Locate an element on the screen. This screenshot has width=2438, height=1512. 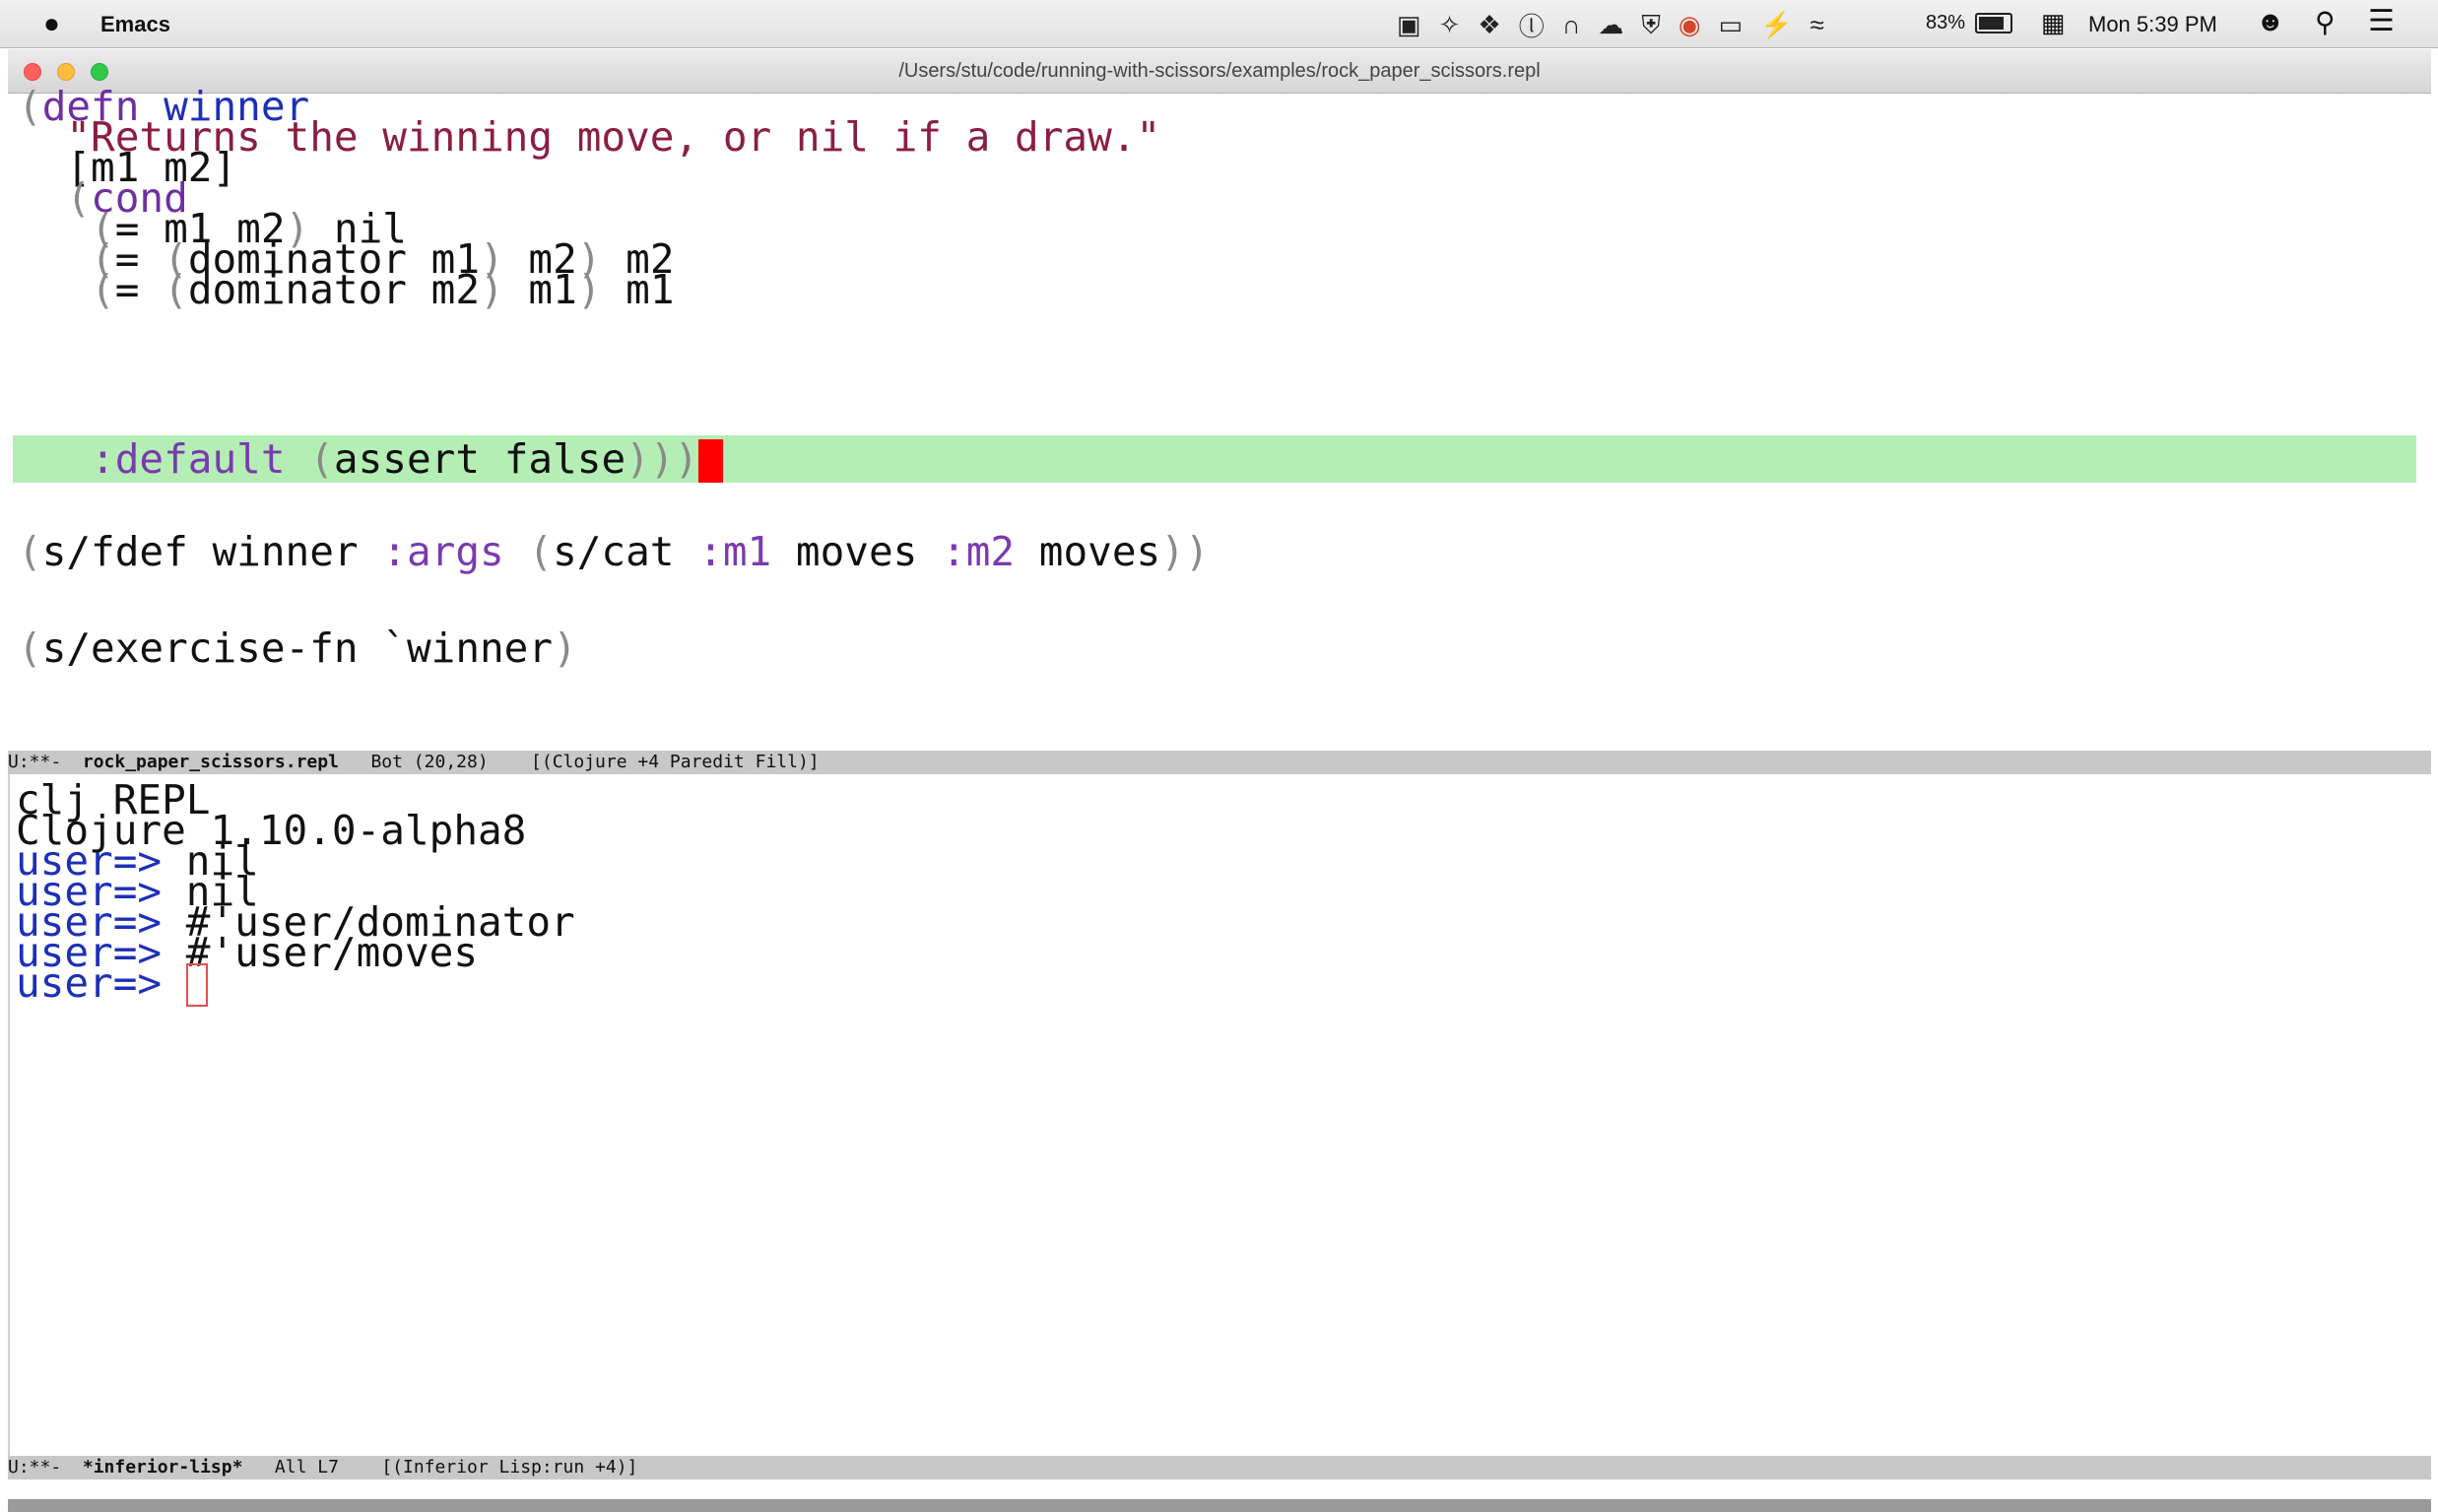
modeline-buffer-name: *inferior-lisp* is located at coordinates (163, 1467).